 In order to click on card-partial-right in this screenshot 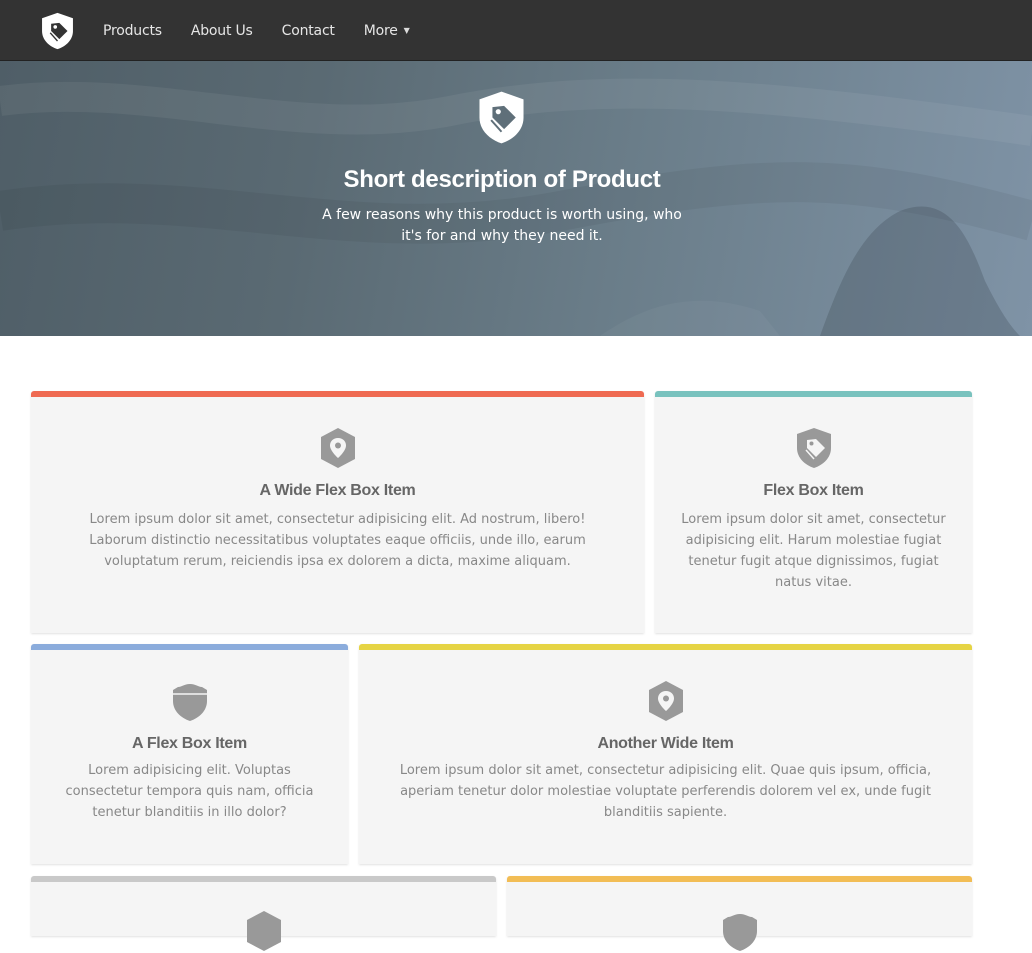, I will do `click(739, 913)`.